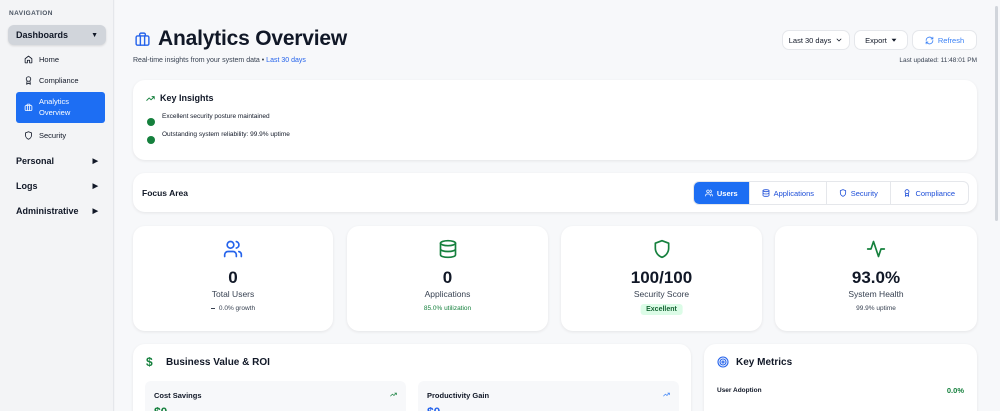 The image size is (1000, 411). Describe the element at coordinates (42, 35) in the screenshot. I see `nav-group-label: Dashboards` at that location.